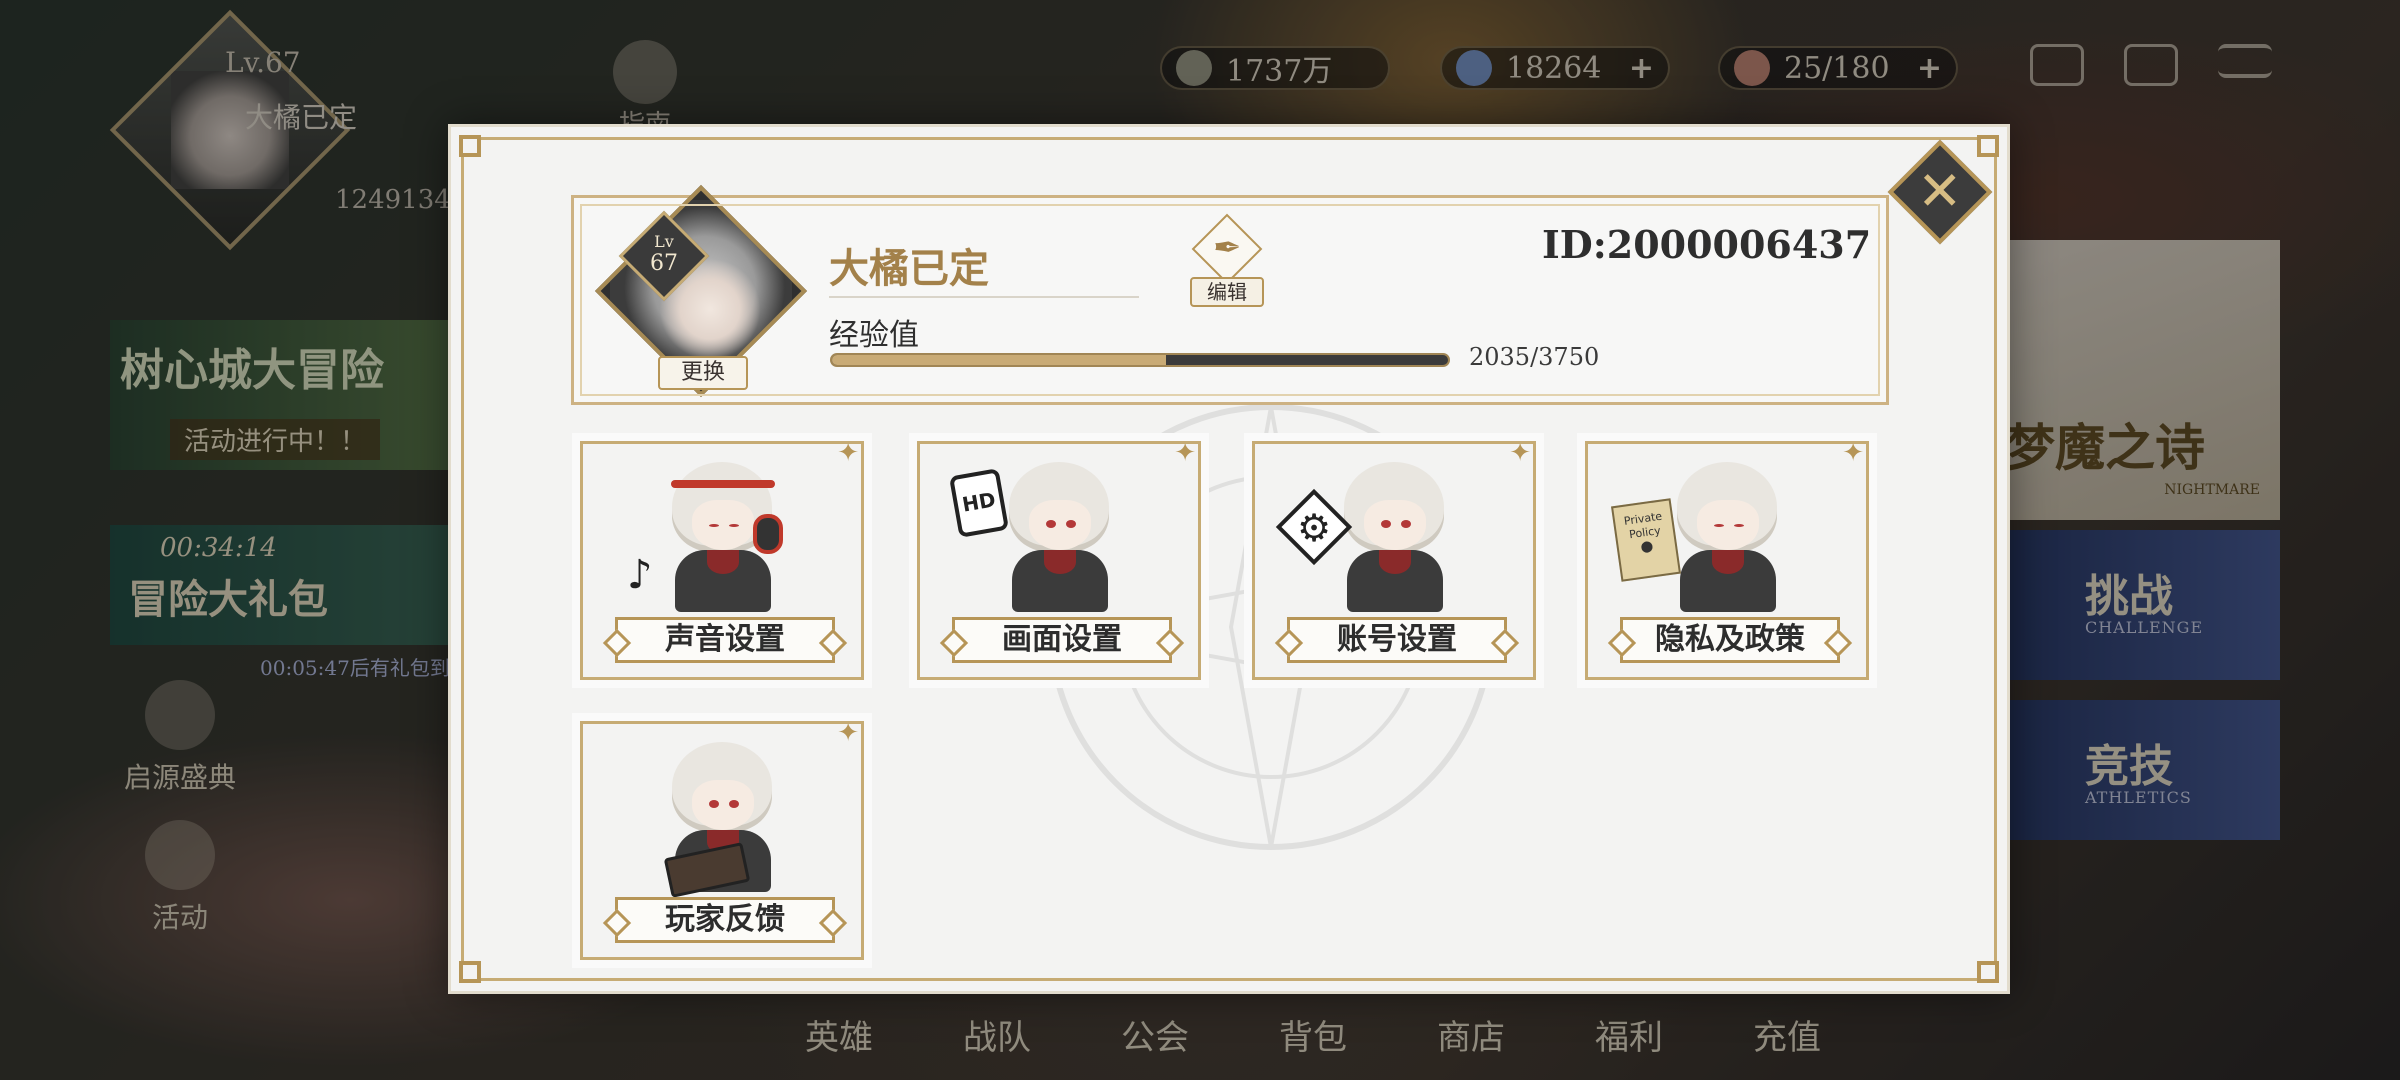 This screenshot has height=1080, width=2400. I want to click on account-settings-tile: ✦ ⚙ 账号设置, so click(1394, 560).